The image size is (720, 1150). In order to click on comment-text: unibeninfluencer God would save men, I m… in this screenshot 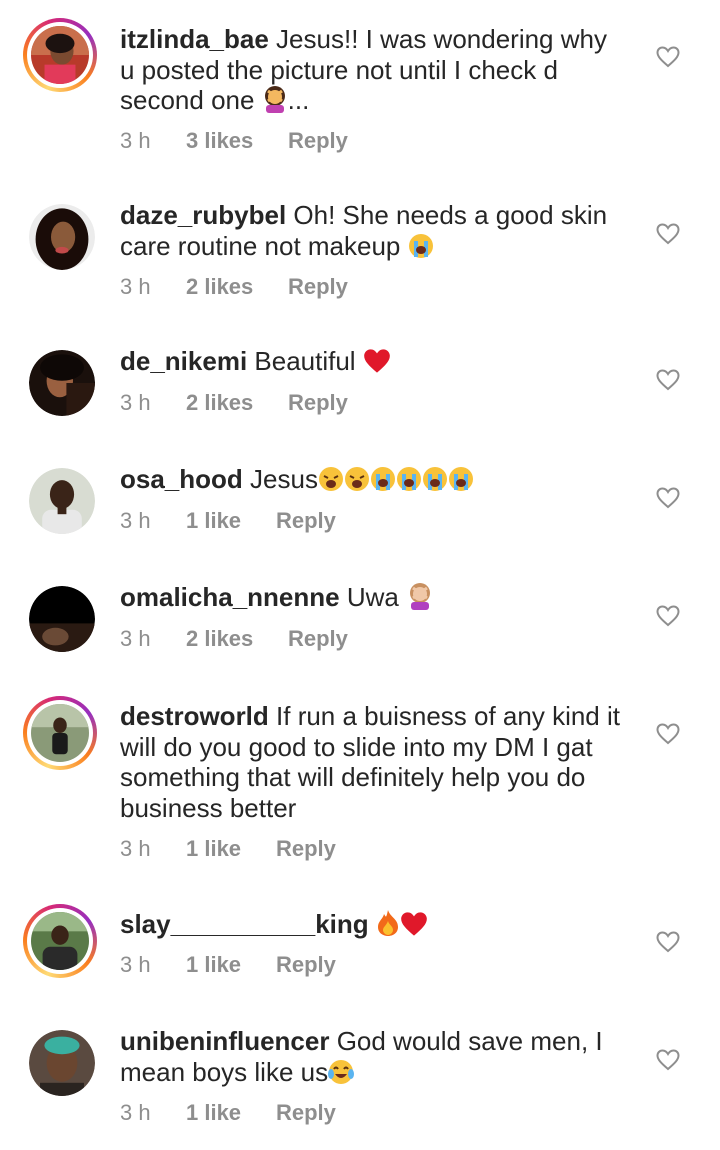, I will do `click(365, 1056)`.